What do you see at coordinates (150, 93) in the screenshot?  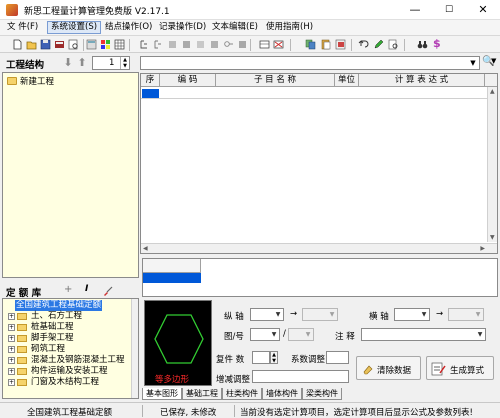 I see `selected-cell` at bounding box center [150, 93].